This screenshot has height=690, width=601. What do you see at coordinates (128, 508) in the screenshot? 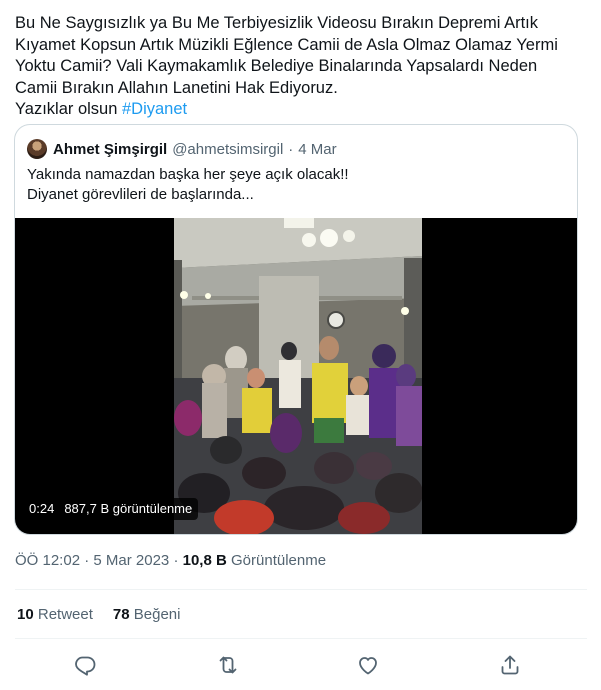
I see `video-views: 887,7 B görüntülenme` at bounding box center [128, 508].